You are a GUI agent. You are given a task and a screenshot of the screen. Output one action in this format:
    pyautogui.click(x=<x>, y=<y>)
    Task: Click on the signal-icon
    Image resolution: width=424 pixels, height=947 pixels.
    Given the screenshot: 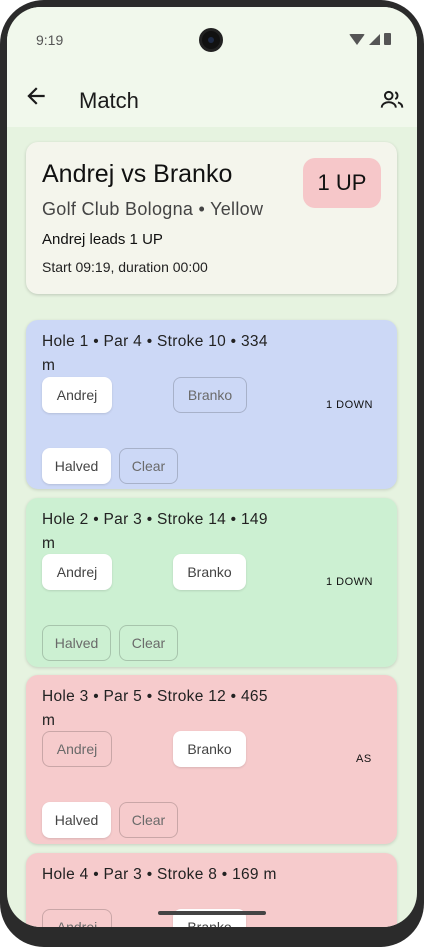 What is the action you would take?
    pyautogui.click(x=374, y=39)
    